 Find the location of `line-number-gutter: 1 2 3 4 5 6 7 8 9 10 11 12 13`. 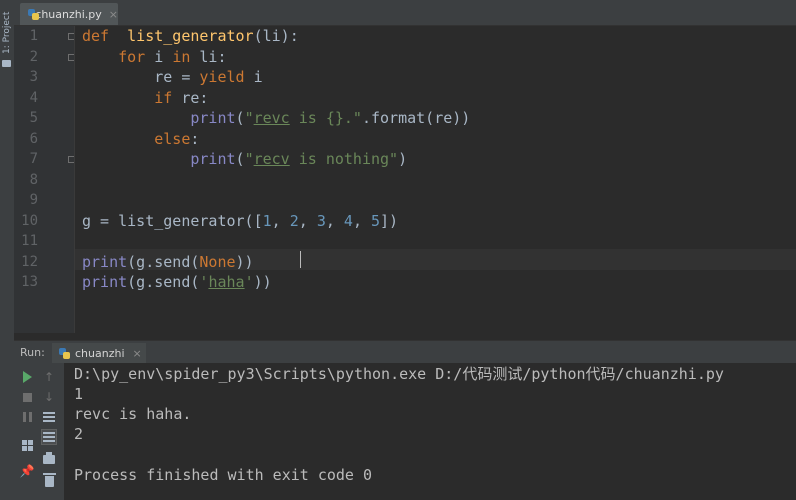

line-number-gutter: 1 2 3 4 5 6 7 8 9 10 11 12 13 is located at coordinates (44, 179).